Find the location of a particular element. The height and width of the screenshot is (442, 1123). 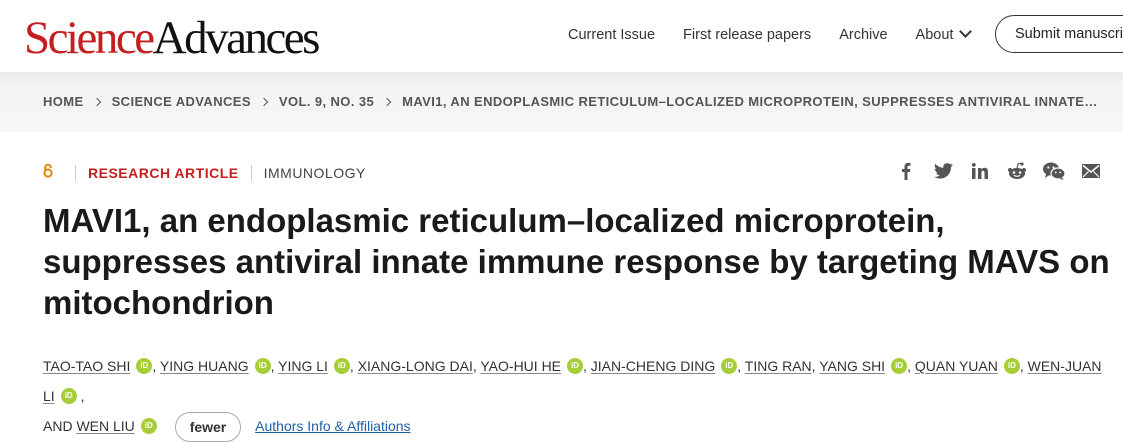

breadcrumb-issue: VOL. 9, NO. 35 is located at coordinates (326, 101).